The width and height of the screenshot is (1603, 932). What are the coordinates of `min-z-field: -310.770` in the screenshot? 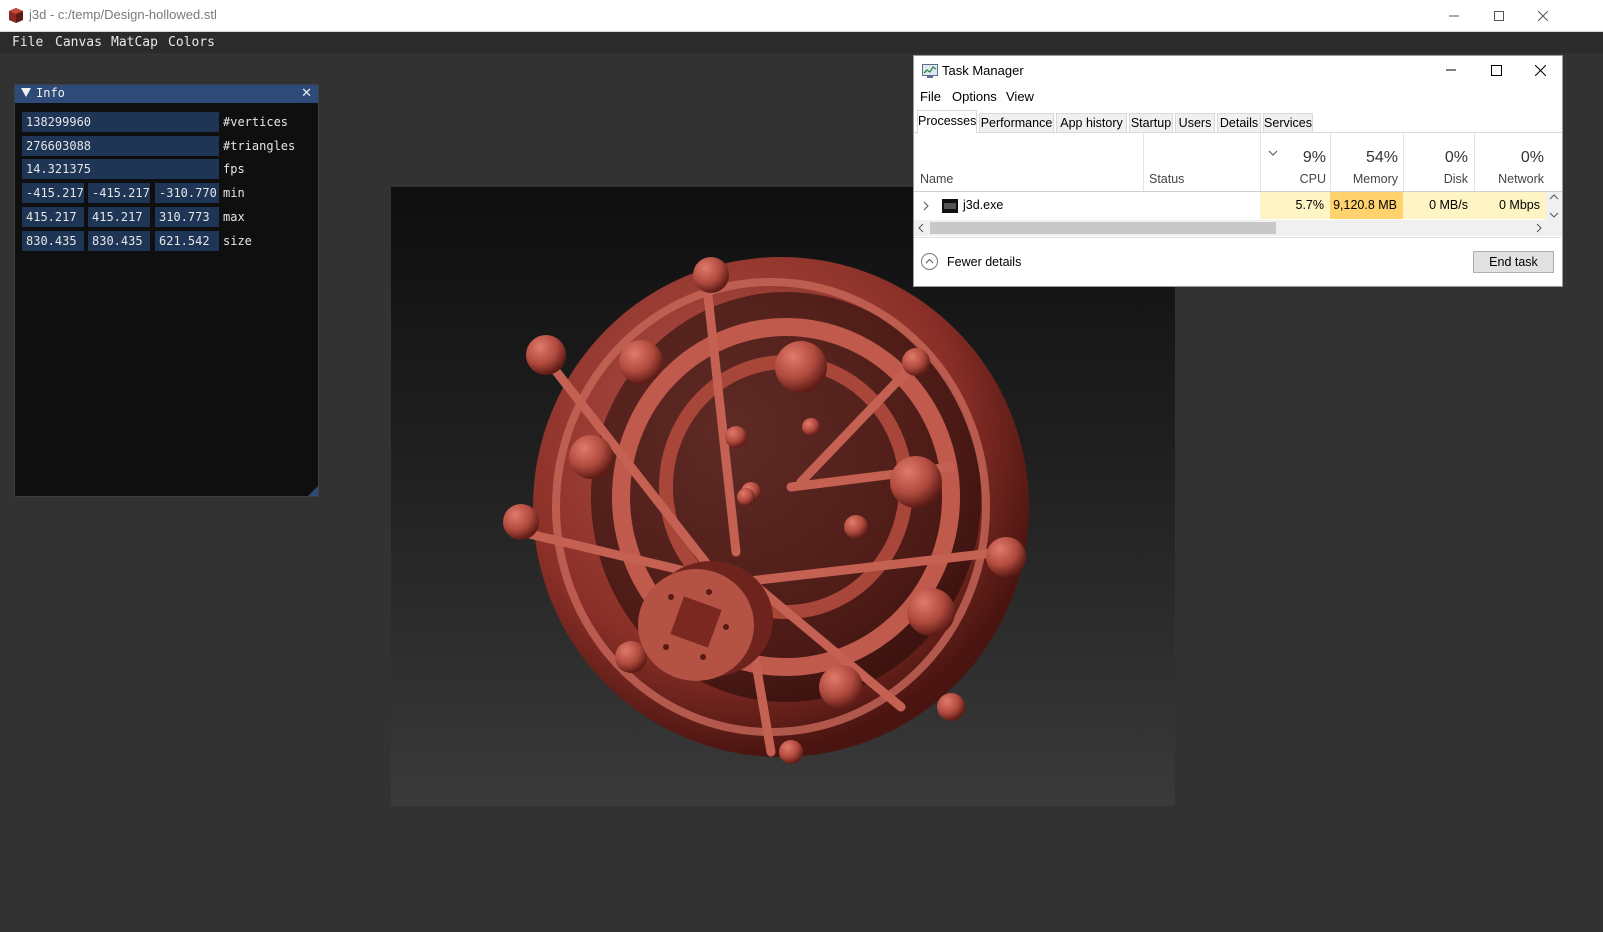 It's located at (187, 193).